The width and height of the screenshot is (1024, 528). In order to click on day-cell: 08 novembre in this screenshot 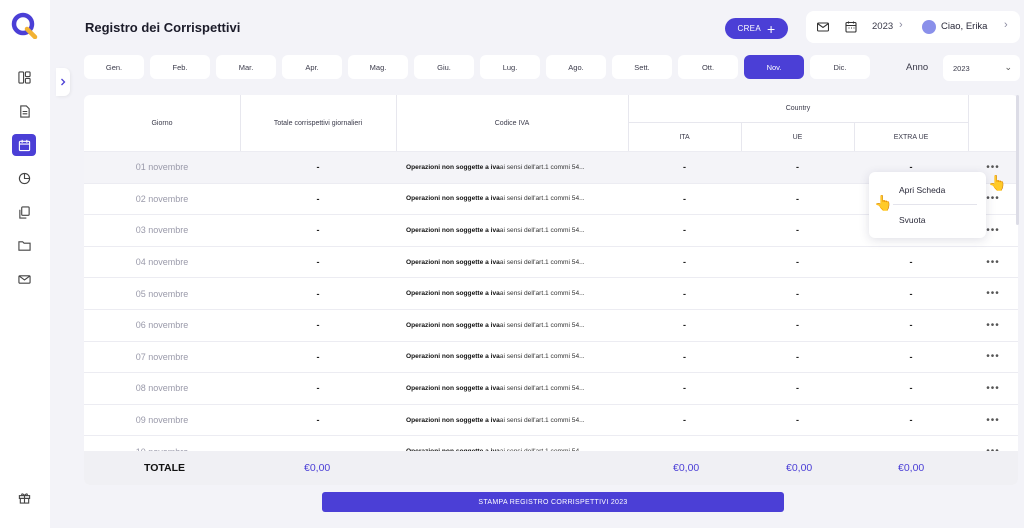, I will do `click(162, 388)`.